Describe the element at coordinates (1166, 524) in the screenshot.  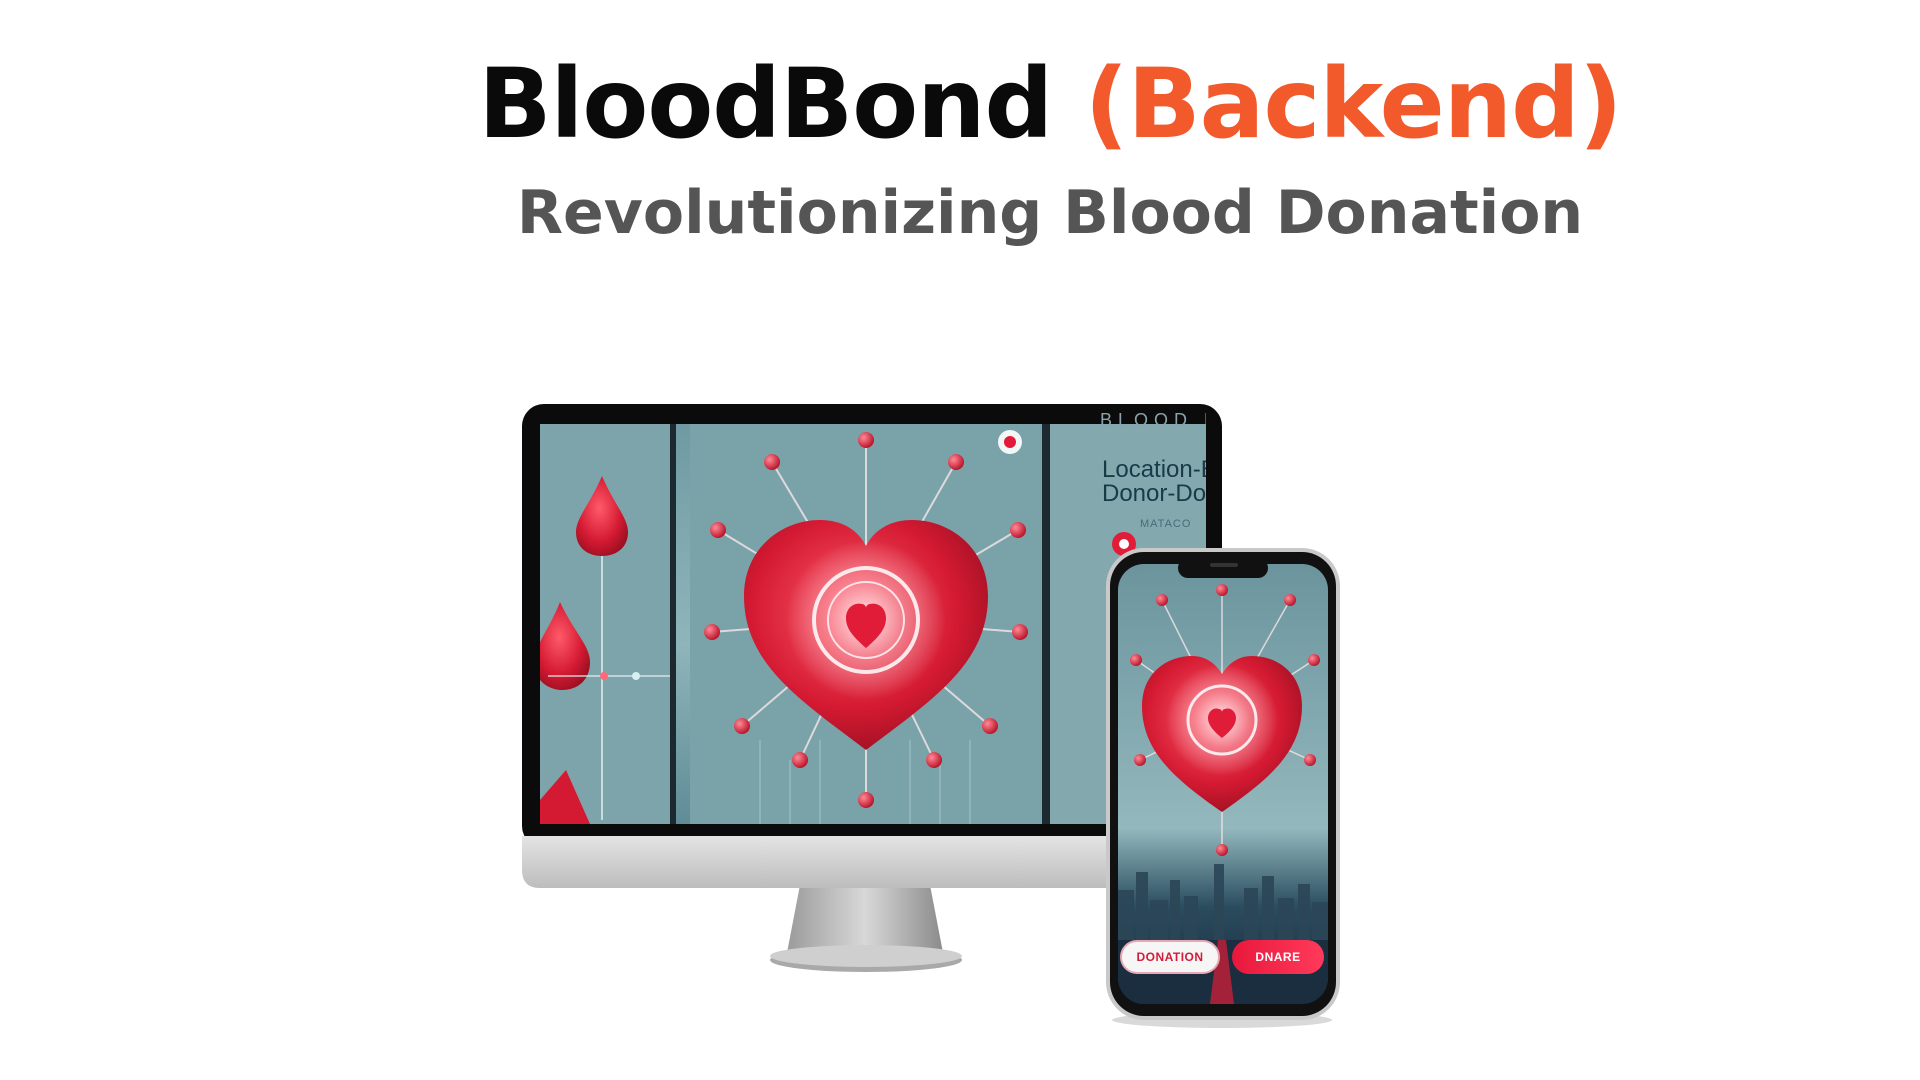
I see `screen-small-label: MATACO` at that location.